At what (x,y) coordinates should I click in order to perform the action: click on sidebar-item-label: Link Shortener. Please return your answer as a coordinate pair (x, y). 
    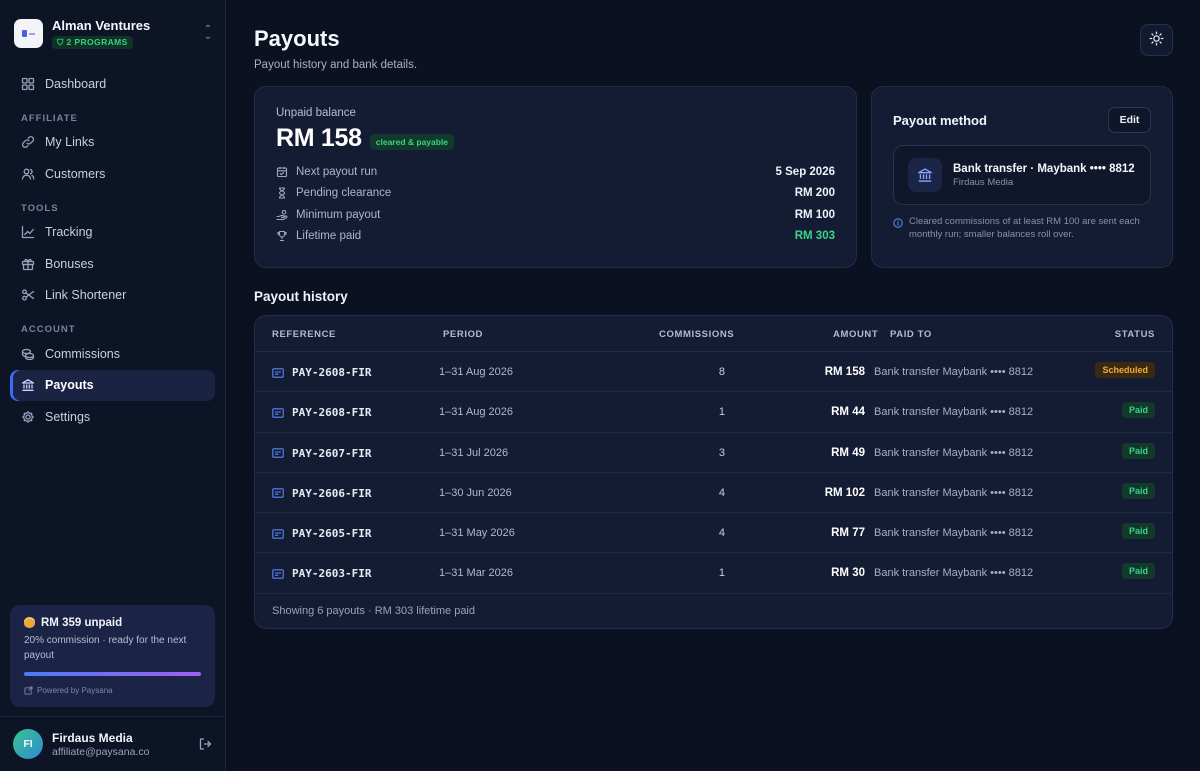
    Looking at the image, I should click on (86, 295).